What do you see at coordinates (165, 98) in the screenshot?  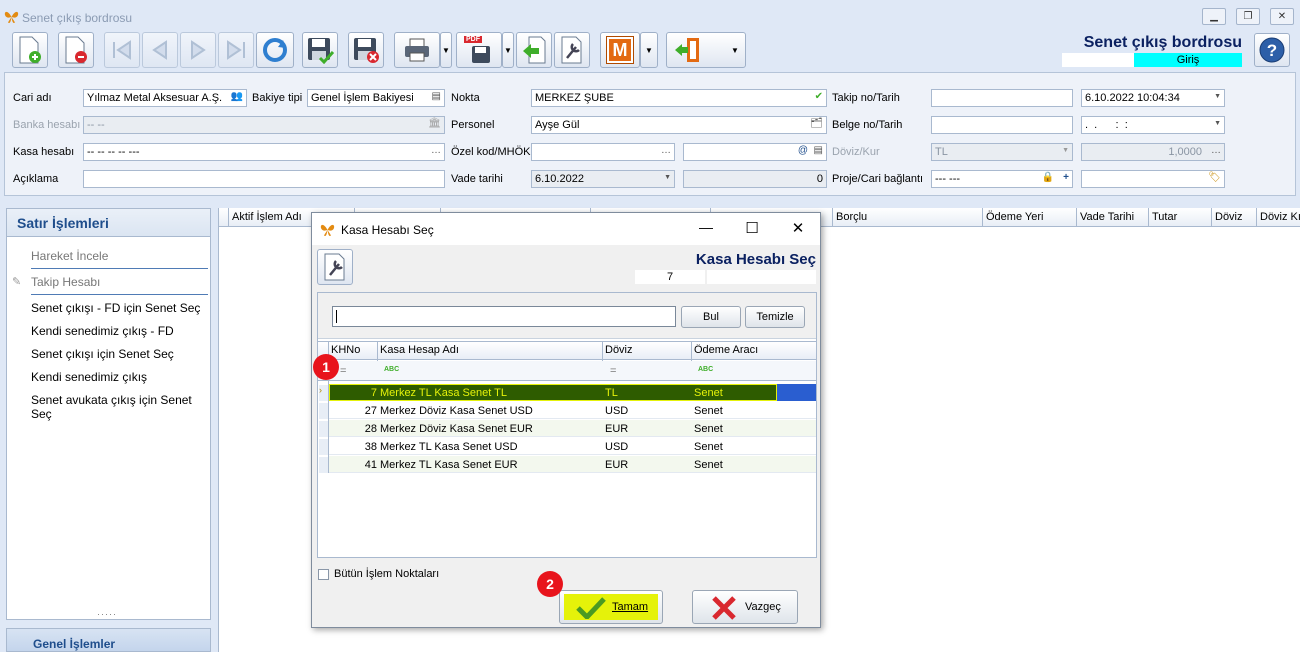 I see `cari-adi-field: Yılmaz Metal Aksesuar A.Ş. 👥` at bounding box center [165, 98].